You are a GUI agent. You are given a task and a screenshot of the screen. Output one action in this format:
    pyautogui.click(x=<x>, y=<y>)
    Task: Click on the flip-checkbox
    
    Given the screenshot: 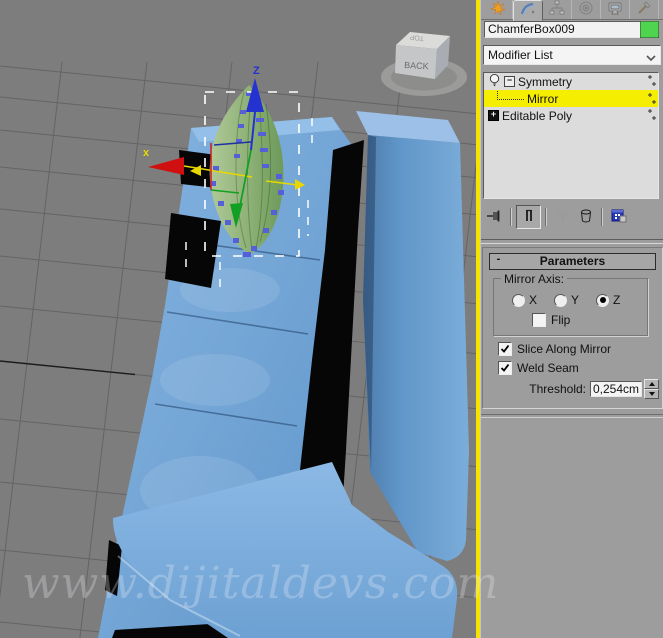 What is the action you would take?
    pyautogui.click(x=539, y=320)
    